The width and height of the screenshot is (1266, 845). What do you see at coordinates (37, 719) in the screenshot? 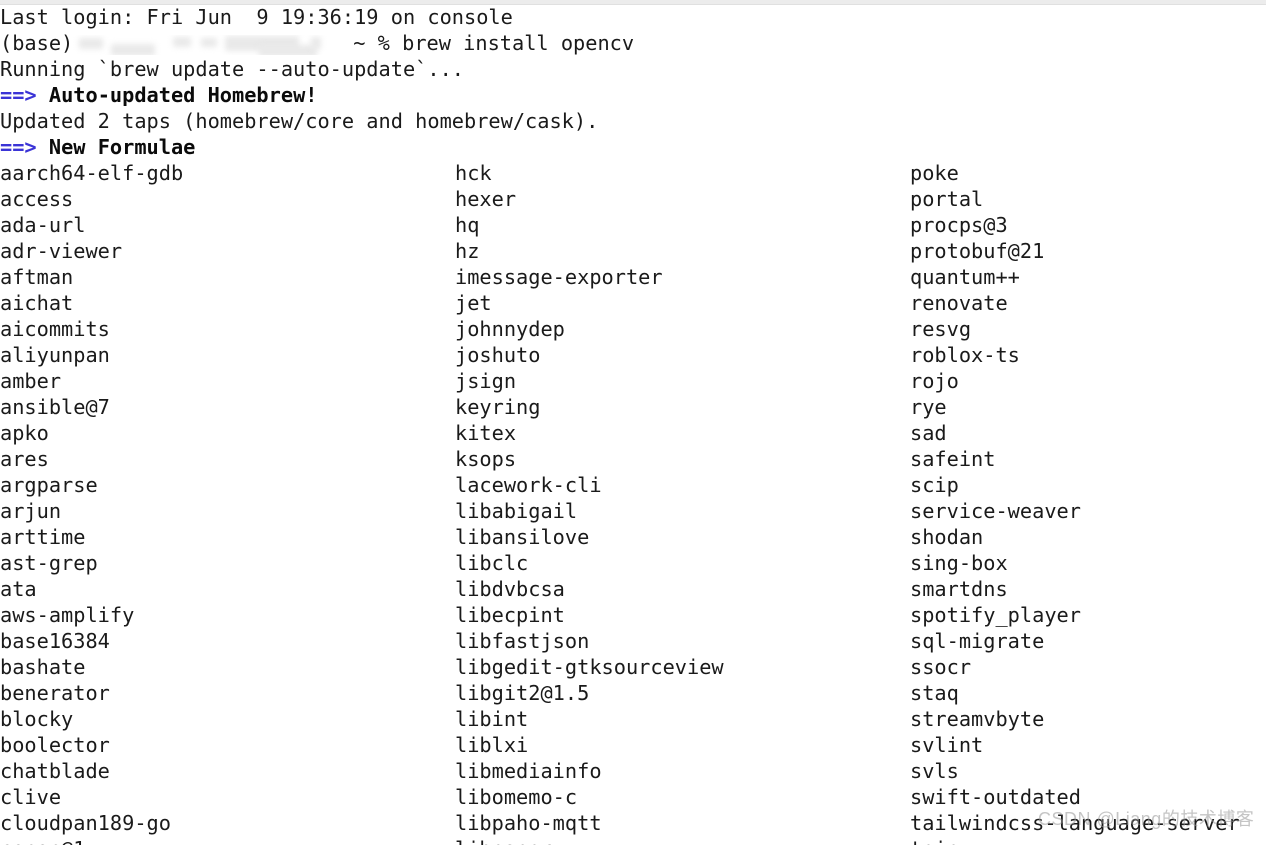
I see `formula-item: blocky` at bounding box center [37, 719].